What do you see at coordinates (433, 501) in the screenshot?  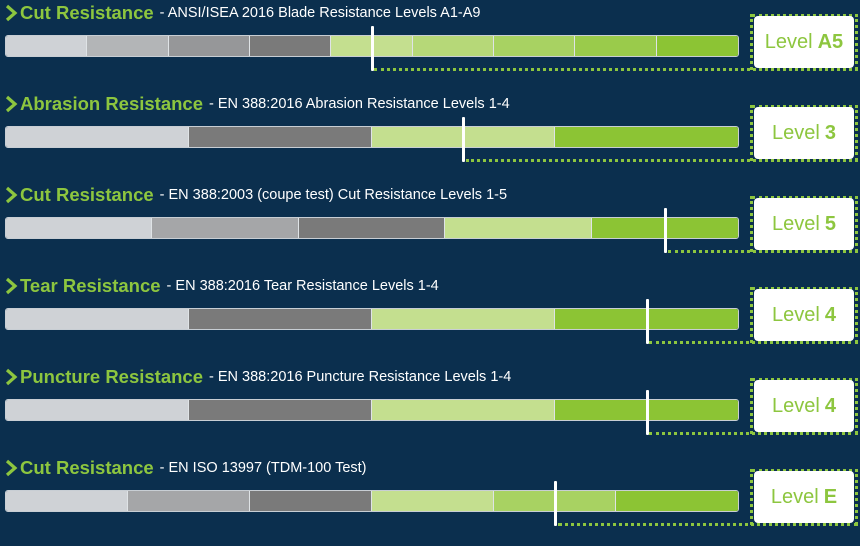 I see `level-segment-D` at bounding box center [433, 501].